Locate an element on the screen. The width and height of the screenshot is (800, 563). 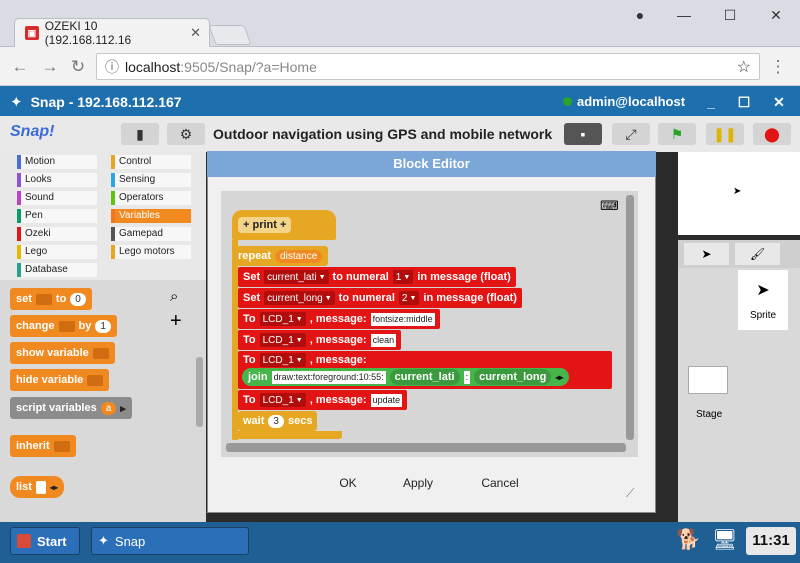
snap-task-button: ✦ Snap is located at coordinates (170, 541).